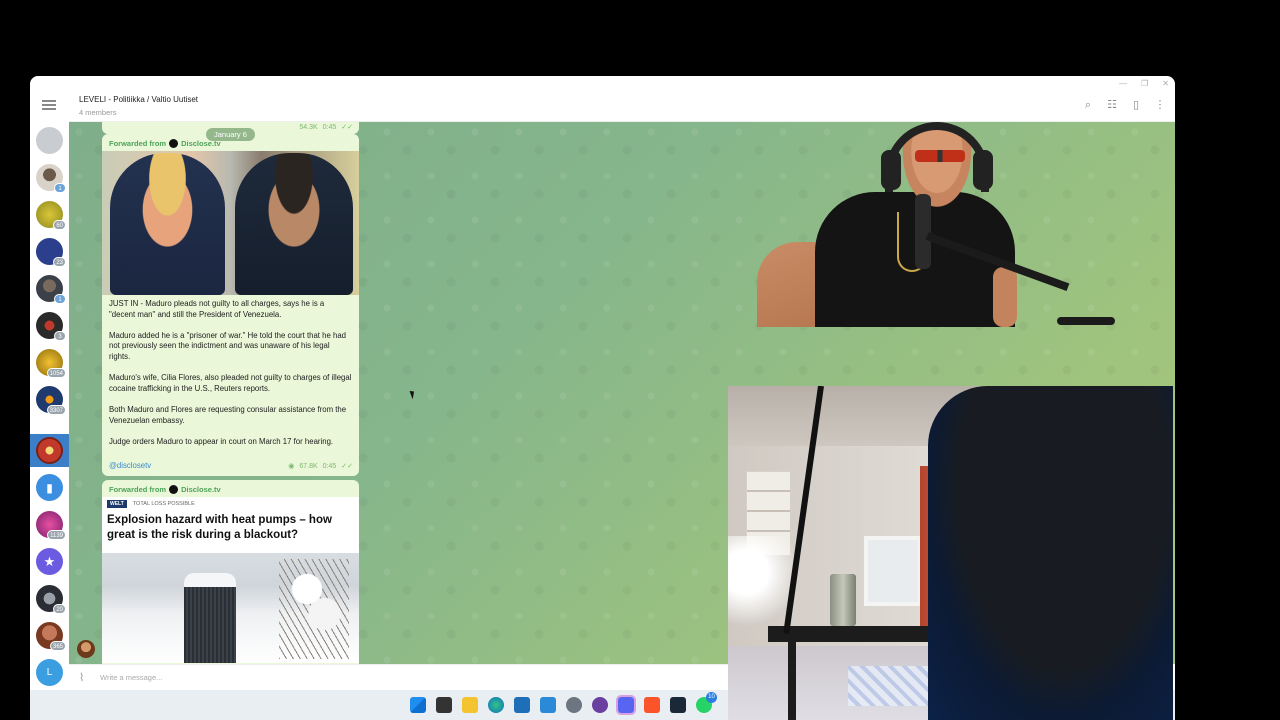 Image resolution: width=1280 pixels, height=720 pixels. What do you see at coordinates (167, 224) in the screenshot?
I see `photo-person-left` at bounding box center [167, 224].